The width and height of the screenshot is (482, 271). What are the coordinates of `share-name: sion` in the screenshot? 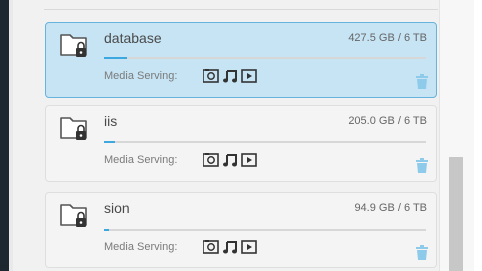 It's located at (117, 208).